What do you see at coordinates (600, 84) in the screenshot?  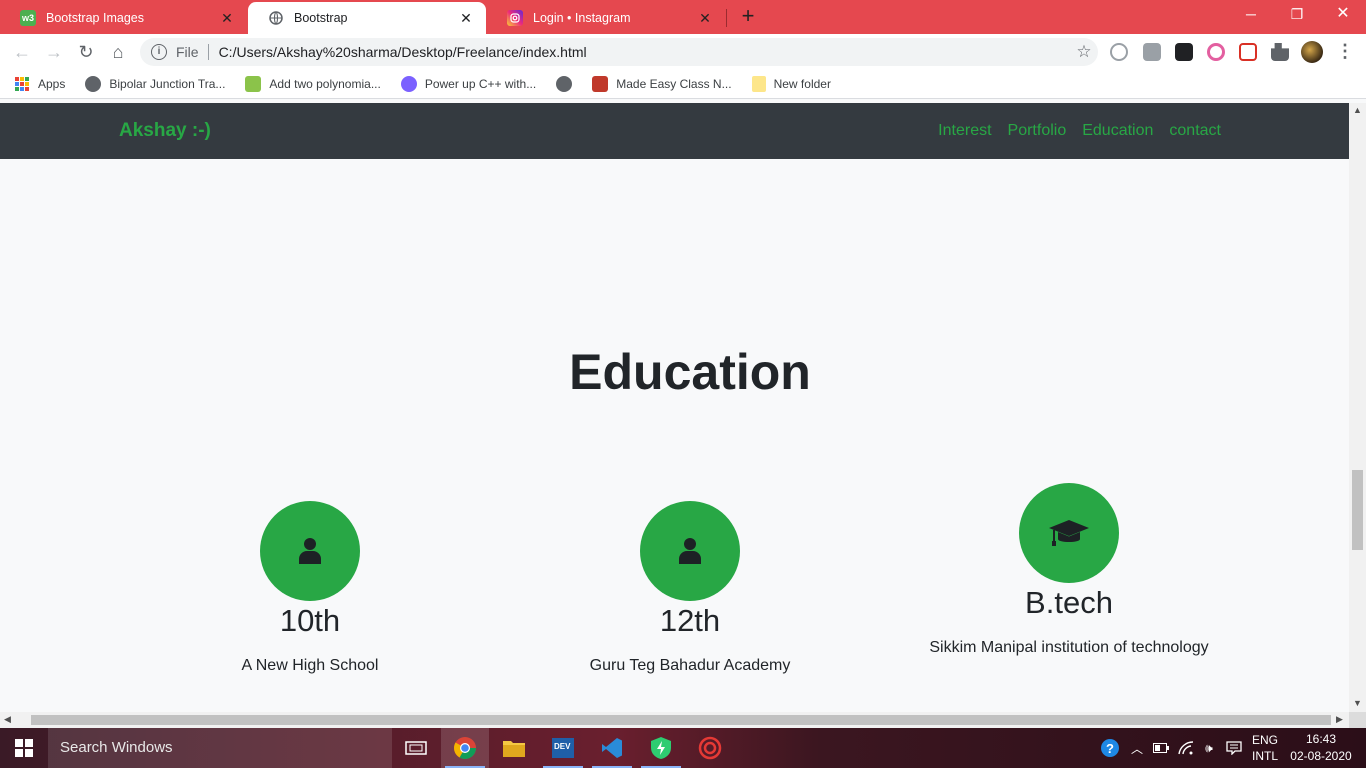 I see `rocket-icon` at bounding box center [600, 84].